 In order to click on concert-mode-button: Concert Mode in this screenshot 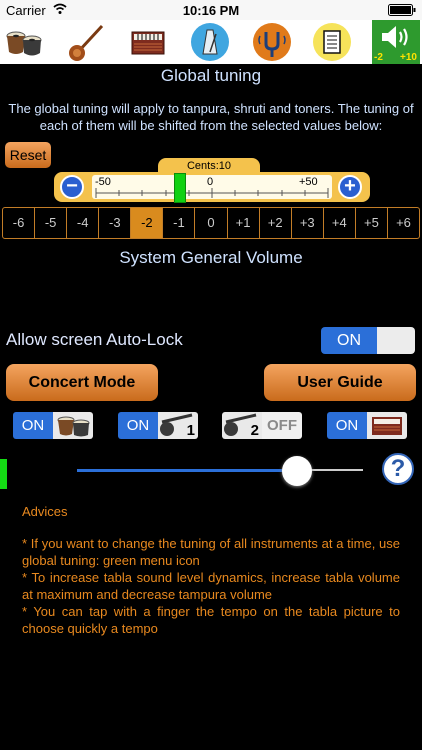, I will do `click(82, 382)`.